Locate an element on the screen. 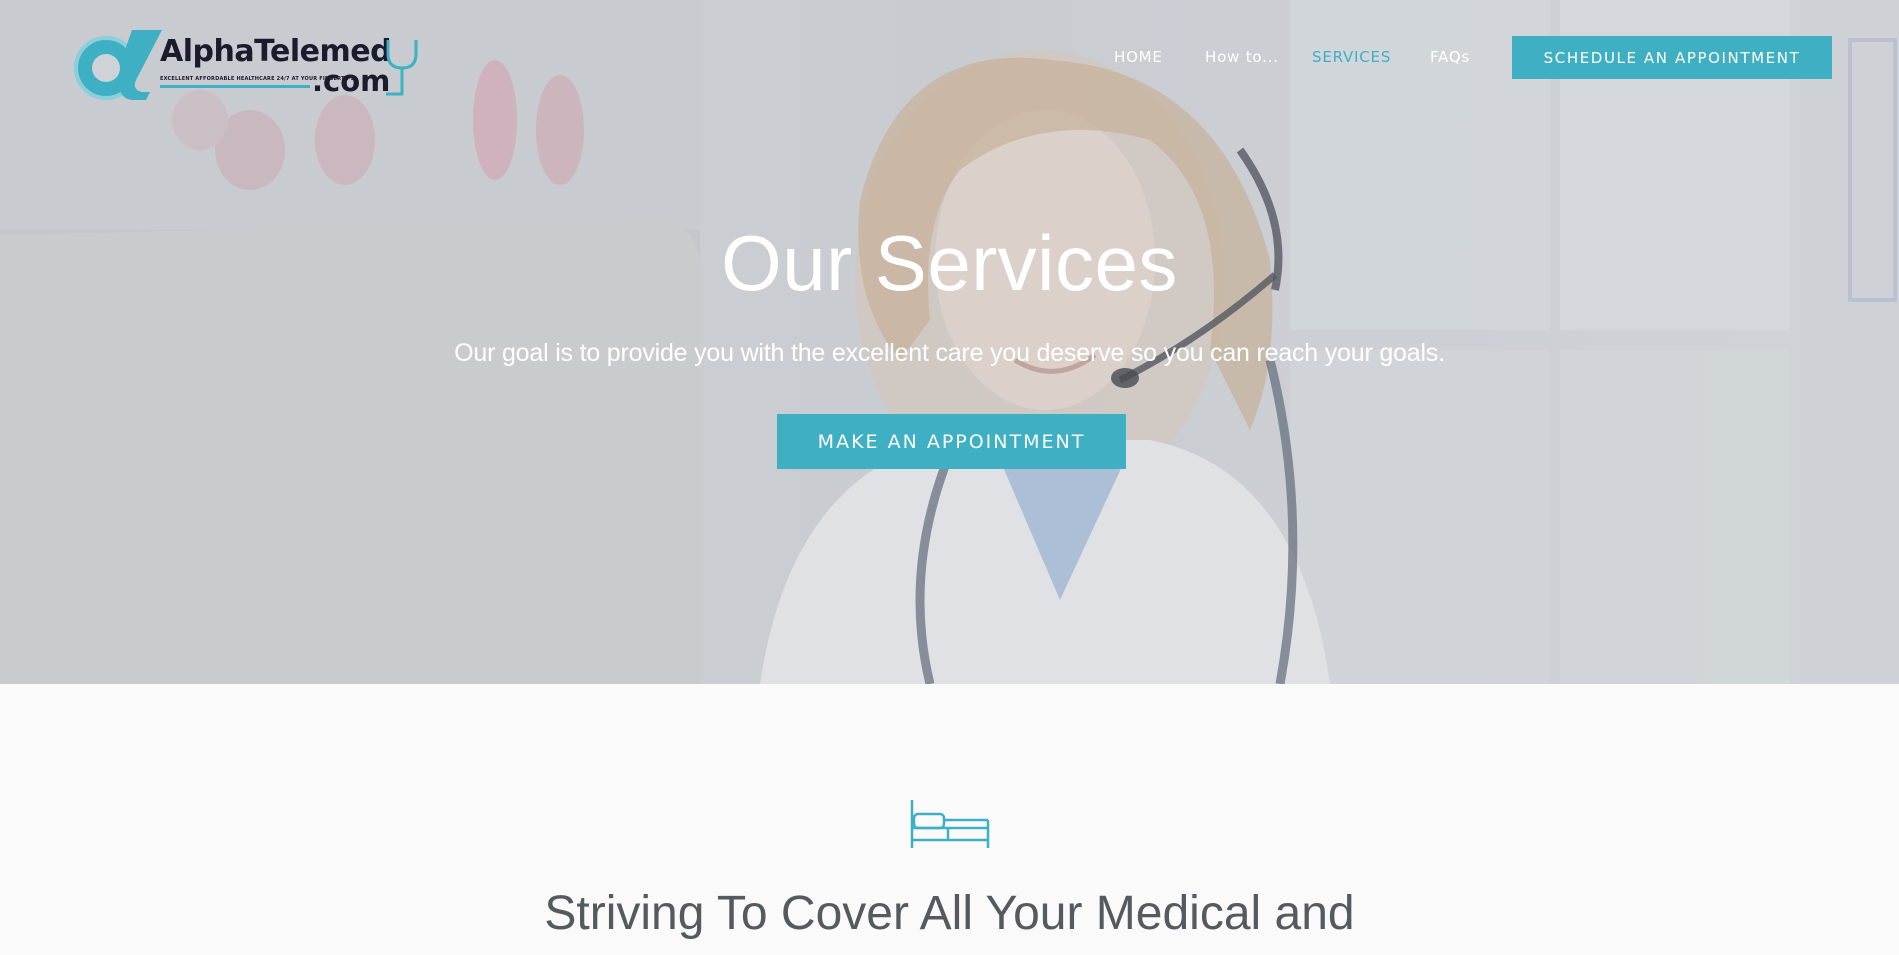 This screenshot has width=1899, height=955. nav-item-services: SERVICES is located at coordinates (1351, 57).